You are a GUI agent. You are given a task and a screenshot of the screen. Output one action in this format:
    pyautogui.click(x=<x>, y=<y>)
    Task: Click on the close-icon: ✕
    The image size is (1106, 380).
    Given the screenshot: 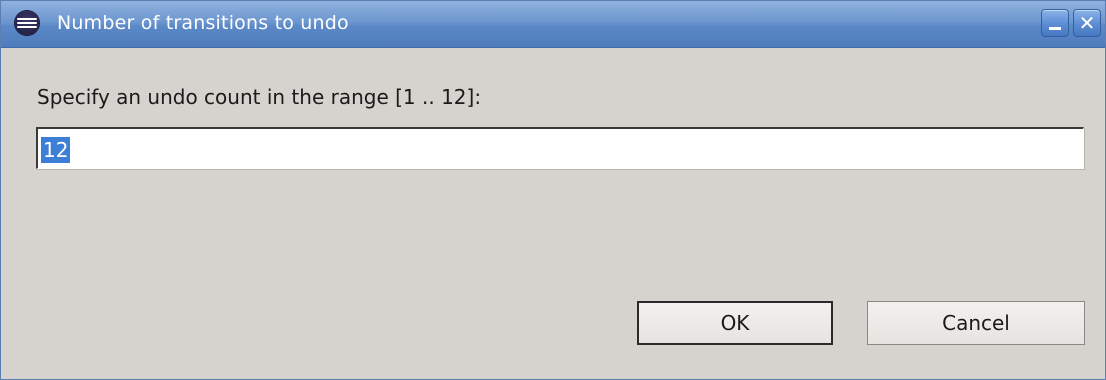 What is the action you would take?
    pyautogui.click(x=1087, y=23)
    